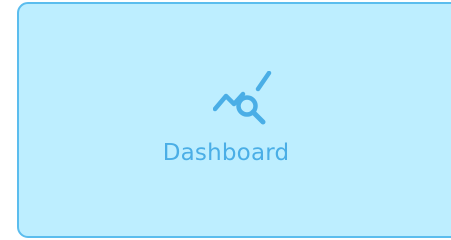  I want to click on chart-search-icon, so click(243, 99).